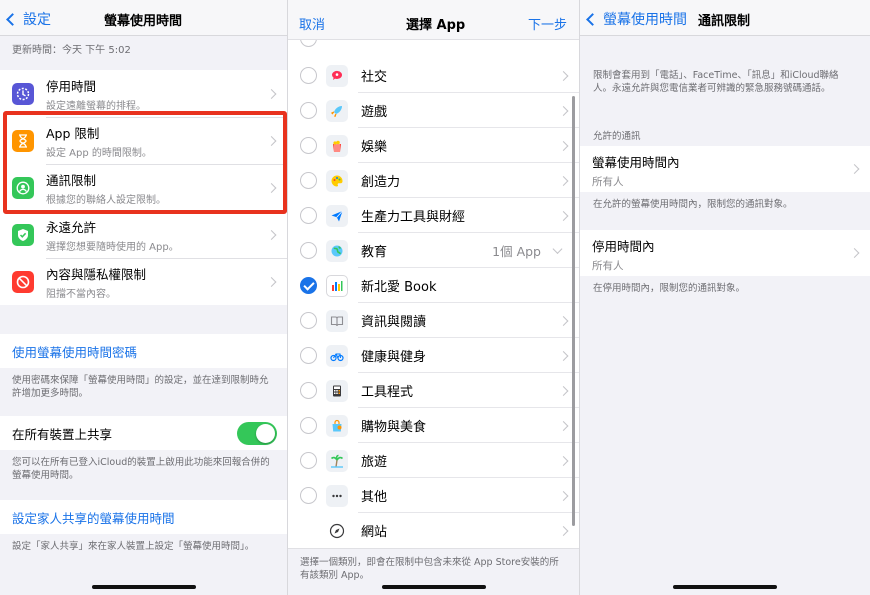 The height and width of the screenshot is (595, 870). Describe the element at coordinates (143, 351) in the screenshot. I see `passcode-link: 使用螢幕使用時間密碼` at that location.